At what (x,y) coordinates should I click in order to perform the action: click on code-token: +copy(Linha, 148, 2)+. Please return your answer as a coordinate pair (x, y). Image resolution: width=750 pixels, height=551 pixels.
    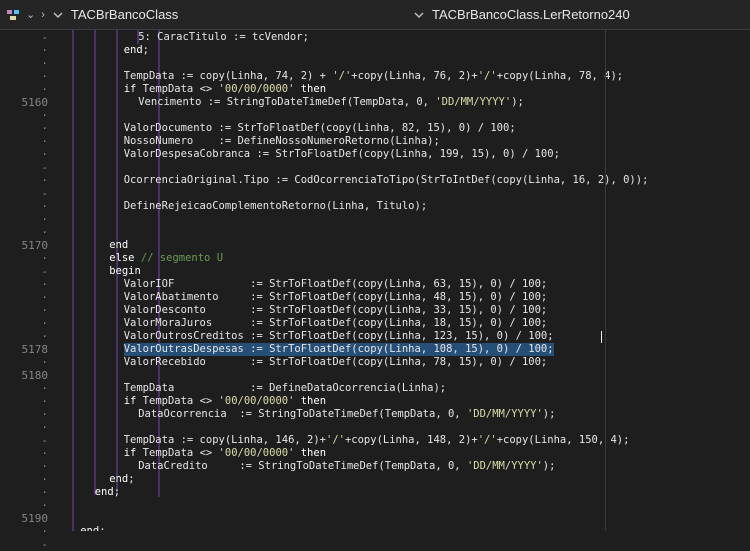
    Looking at the image, I should click on (411, 440).